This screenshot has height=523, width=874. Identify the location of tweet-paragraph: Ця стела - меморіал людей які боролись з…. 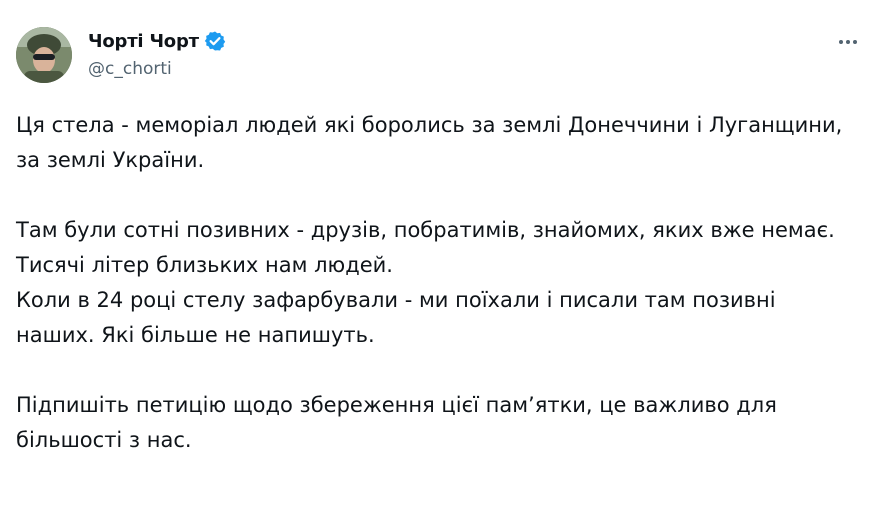
(429, 142).